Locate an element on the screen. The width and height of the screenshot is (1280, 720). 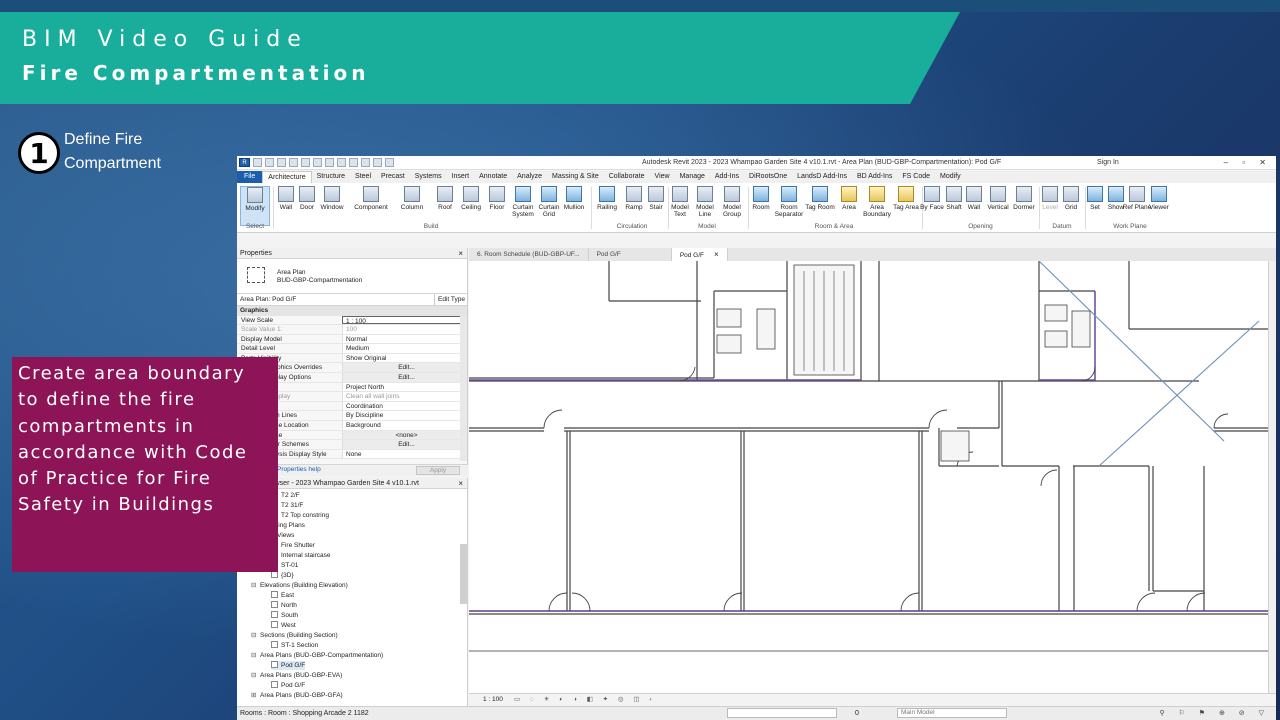
type-selector: Area Plan BUD-GBP-Compartmentation is located at coordinates (352, 276).